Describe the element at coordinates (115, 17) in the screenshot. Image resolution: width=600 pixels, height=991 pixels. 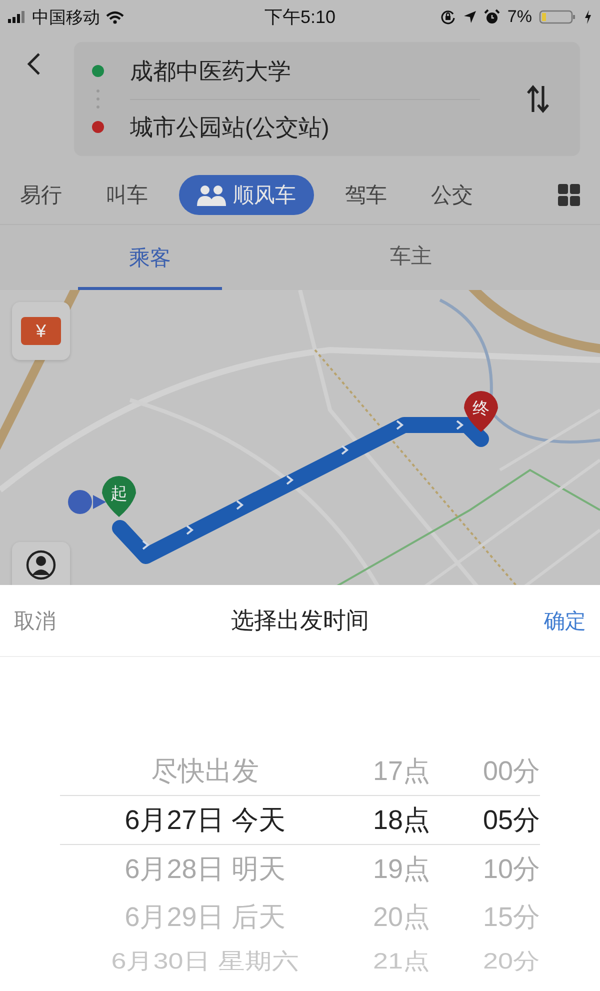
I see `wifi-icon` at that location.